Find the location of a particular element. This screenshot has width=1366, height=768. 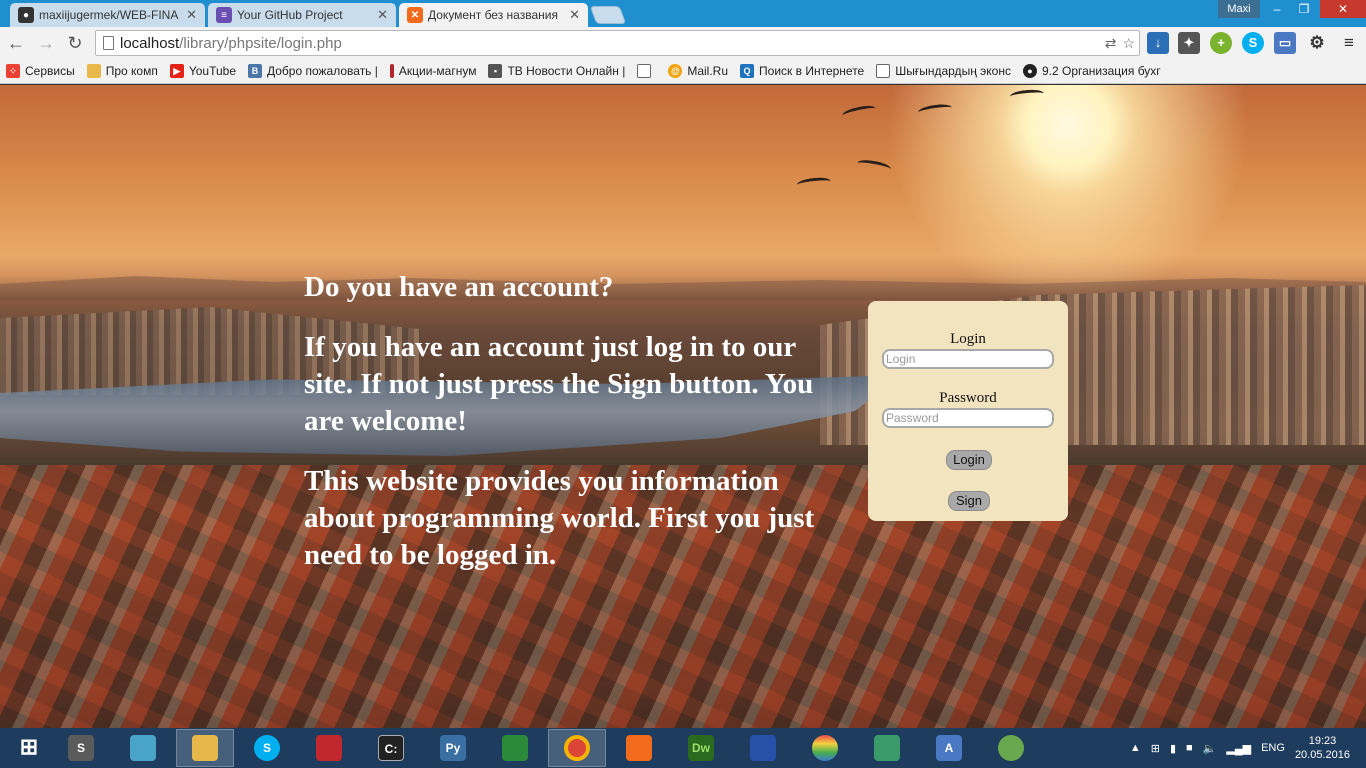

taskbar-app-terminal: C: is located at coordinates (391, 748).